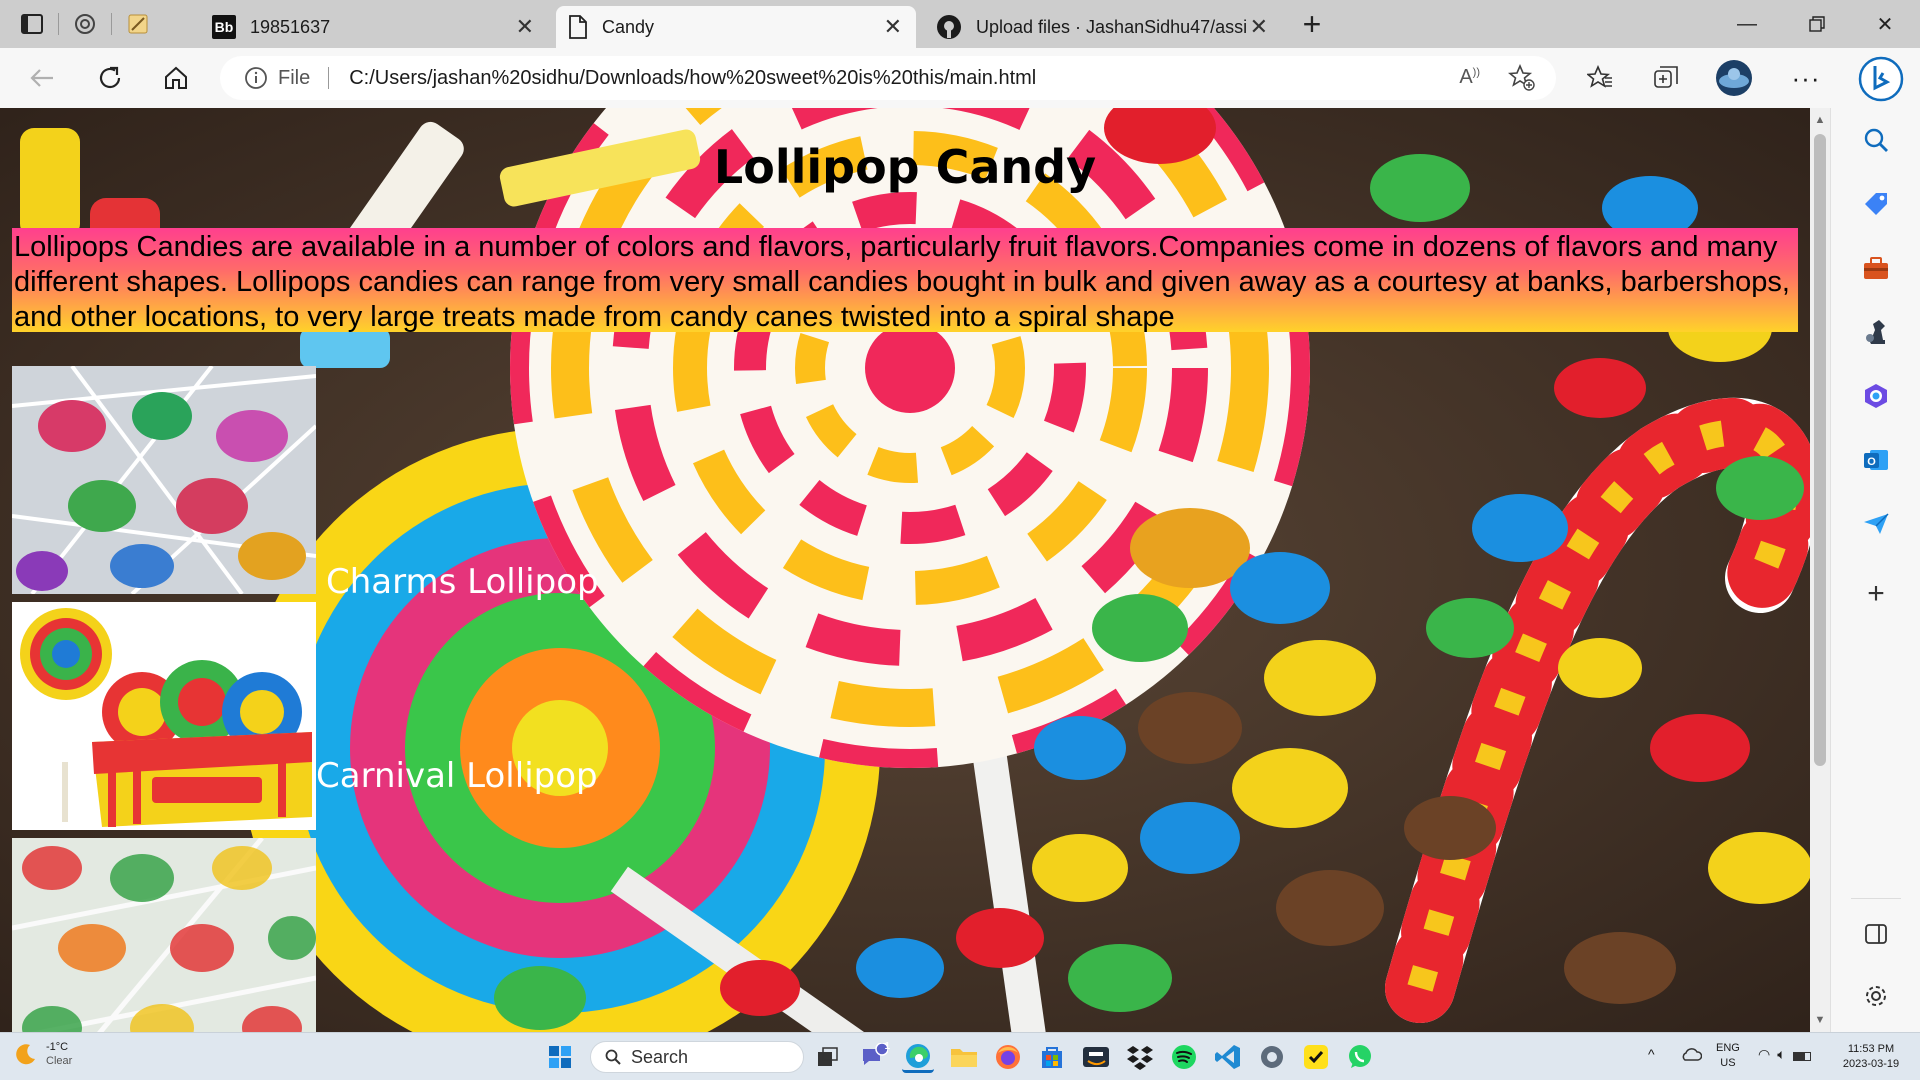  I want to click on sidebar-shopping-button, so click(1876, 204).